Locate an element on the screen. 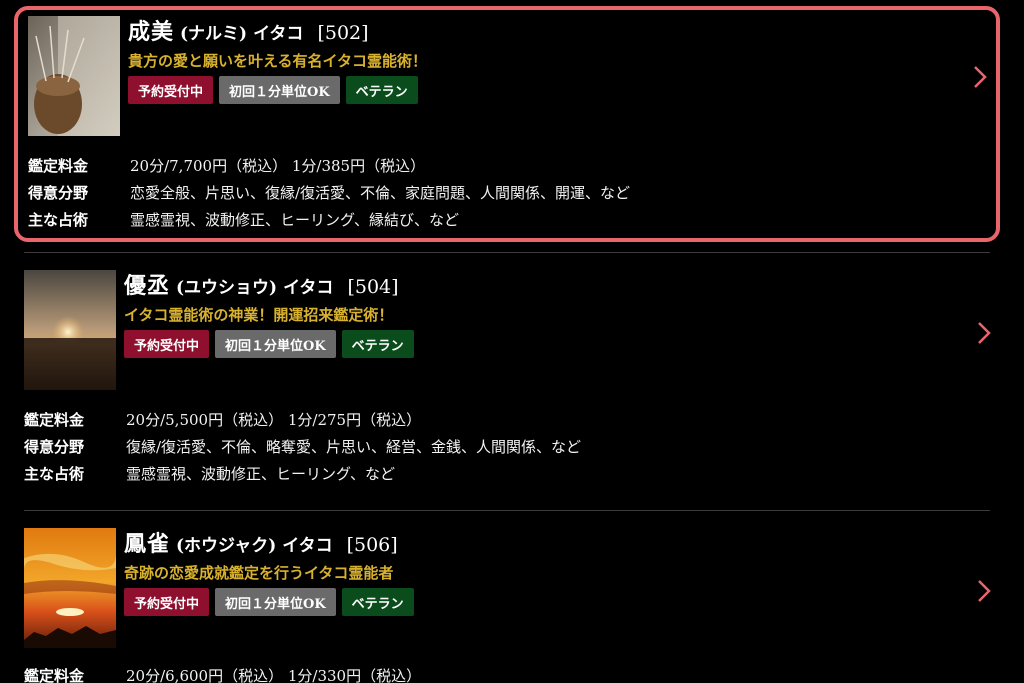 The image size is (1024, 683). fee-value: 20分/5,500円（税込） 1分/275円（税込） is located at coordinates (274, 420).